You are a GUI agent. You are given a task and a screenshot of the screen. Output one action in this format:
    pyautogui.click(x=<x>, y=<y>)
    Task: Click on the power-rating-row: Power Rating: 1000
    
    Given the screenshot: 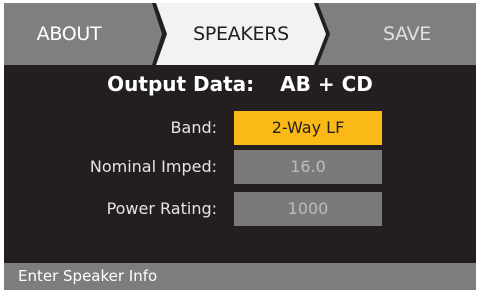 What is the action you would take?
    pyautogui.click(x=240, y=209)
    